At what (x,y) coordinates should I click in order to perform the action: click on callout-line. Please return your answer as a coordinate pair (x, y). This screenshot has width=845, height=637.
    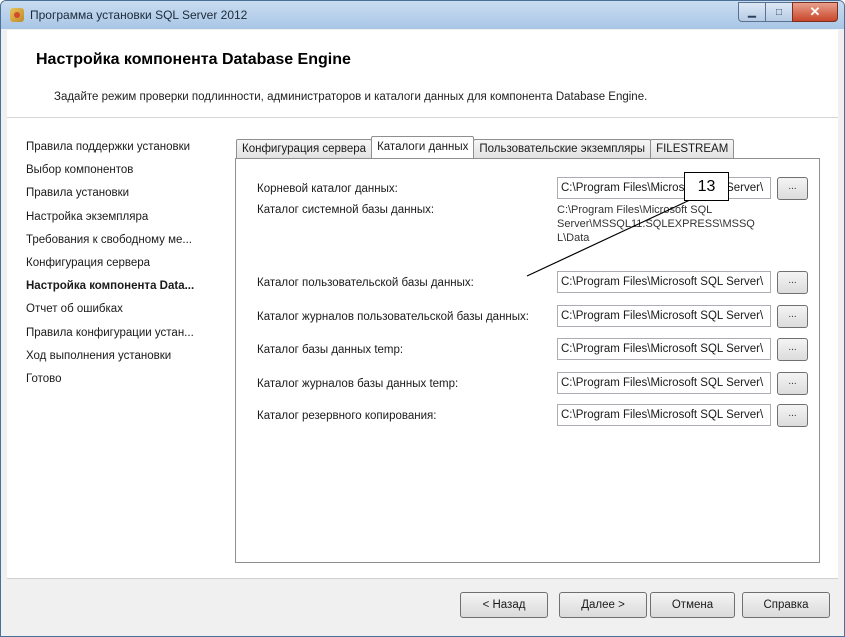
    Looking at the image, I should click on (609, 237).